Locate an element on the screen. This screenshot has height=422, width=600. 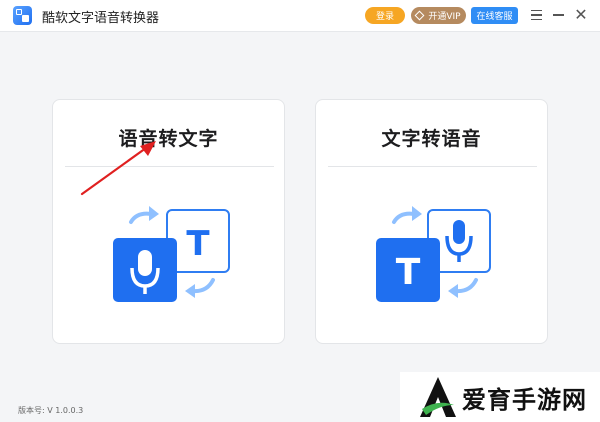
diamond-icon is located at coordinates (419, 15).